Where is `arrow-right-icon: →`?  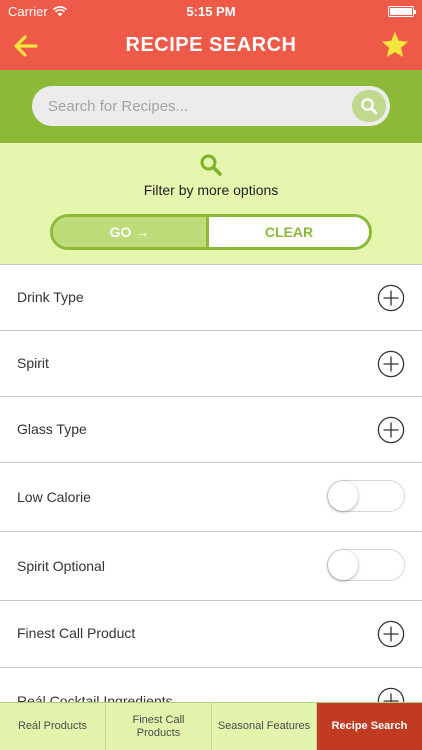
arrow-right-icon: → is located at coordinates (142, 232).